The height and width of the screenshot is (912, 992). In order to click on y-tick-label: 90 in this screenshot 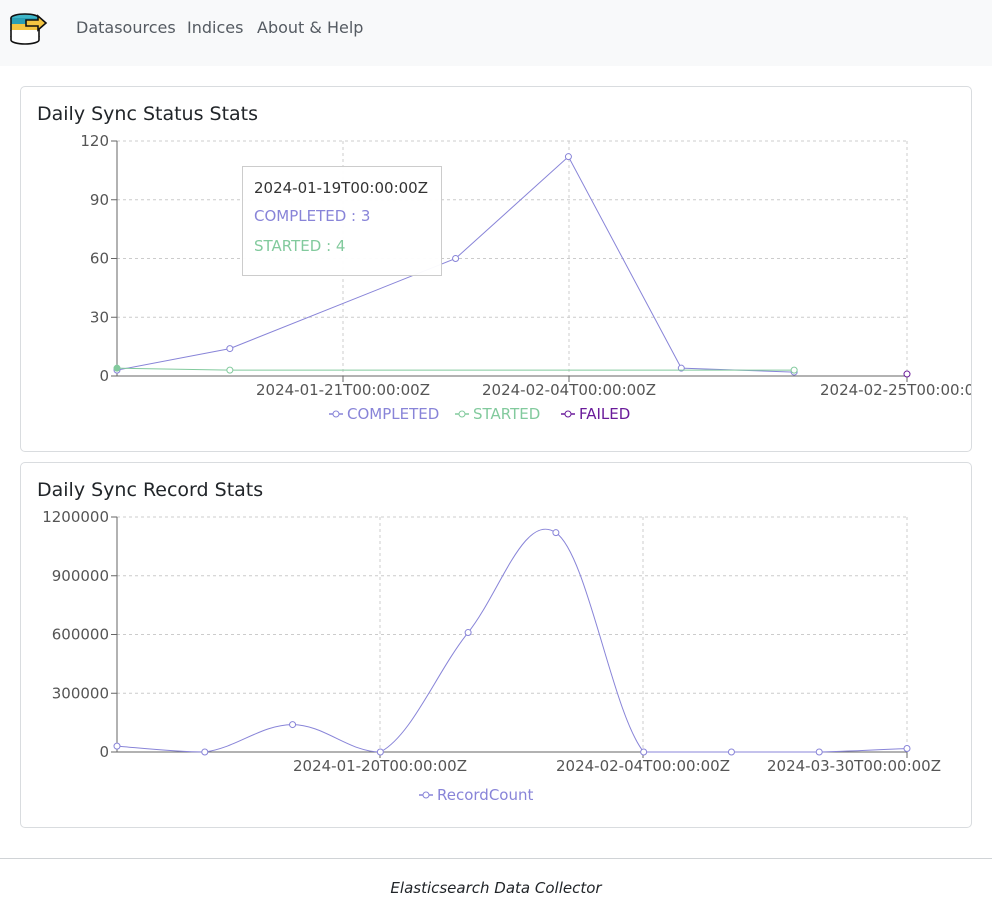, I will do `click(99, 200)`.